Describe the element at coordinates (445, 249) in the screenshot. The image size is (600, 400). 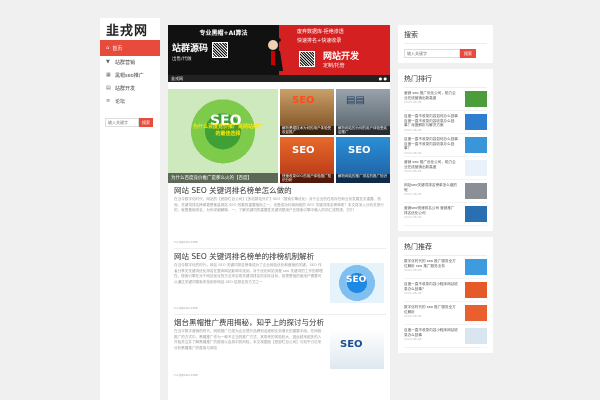
I see `recommend-title: 热门推荐` at that location.